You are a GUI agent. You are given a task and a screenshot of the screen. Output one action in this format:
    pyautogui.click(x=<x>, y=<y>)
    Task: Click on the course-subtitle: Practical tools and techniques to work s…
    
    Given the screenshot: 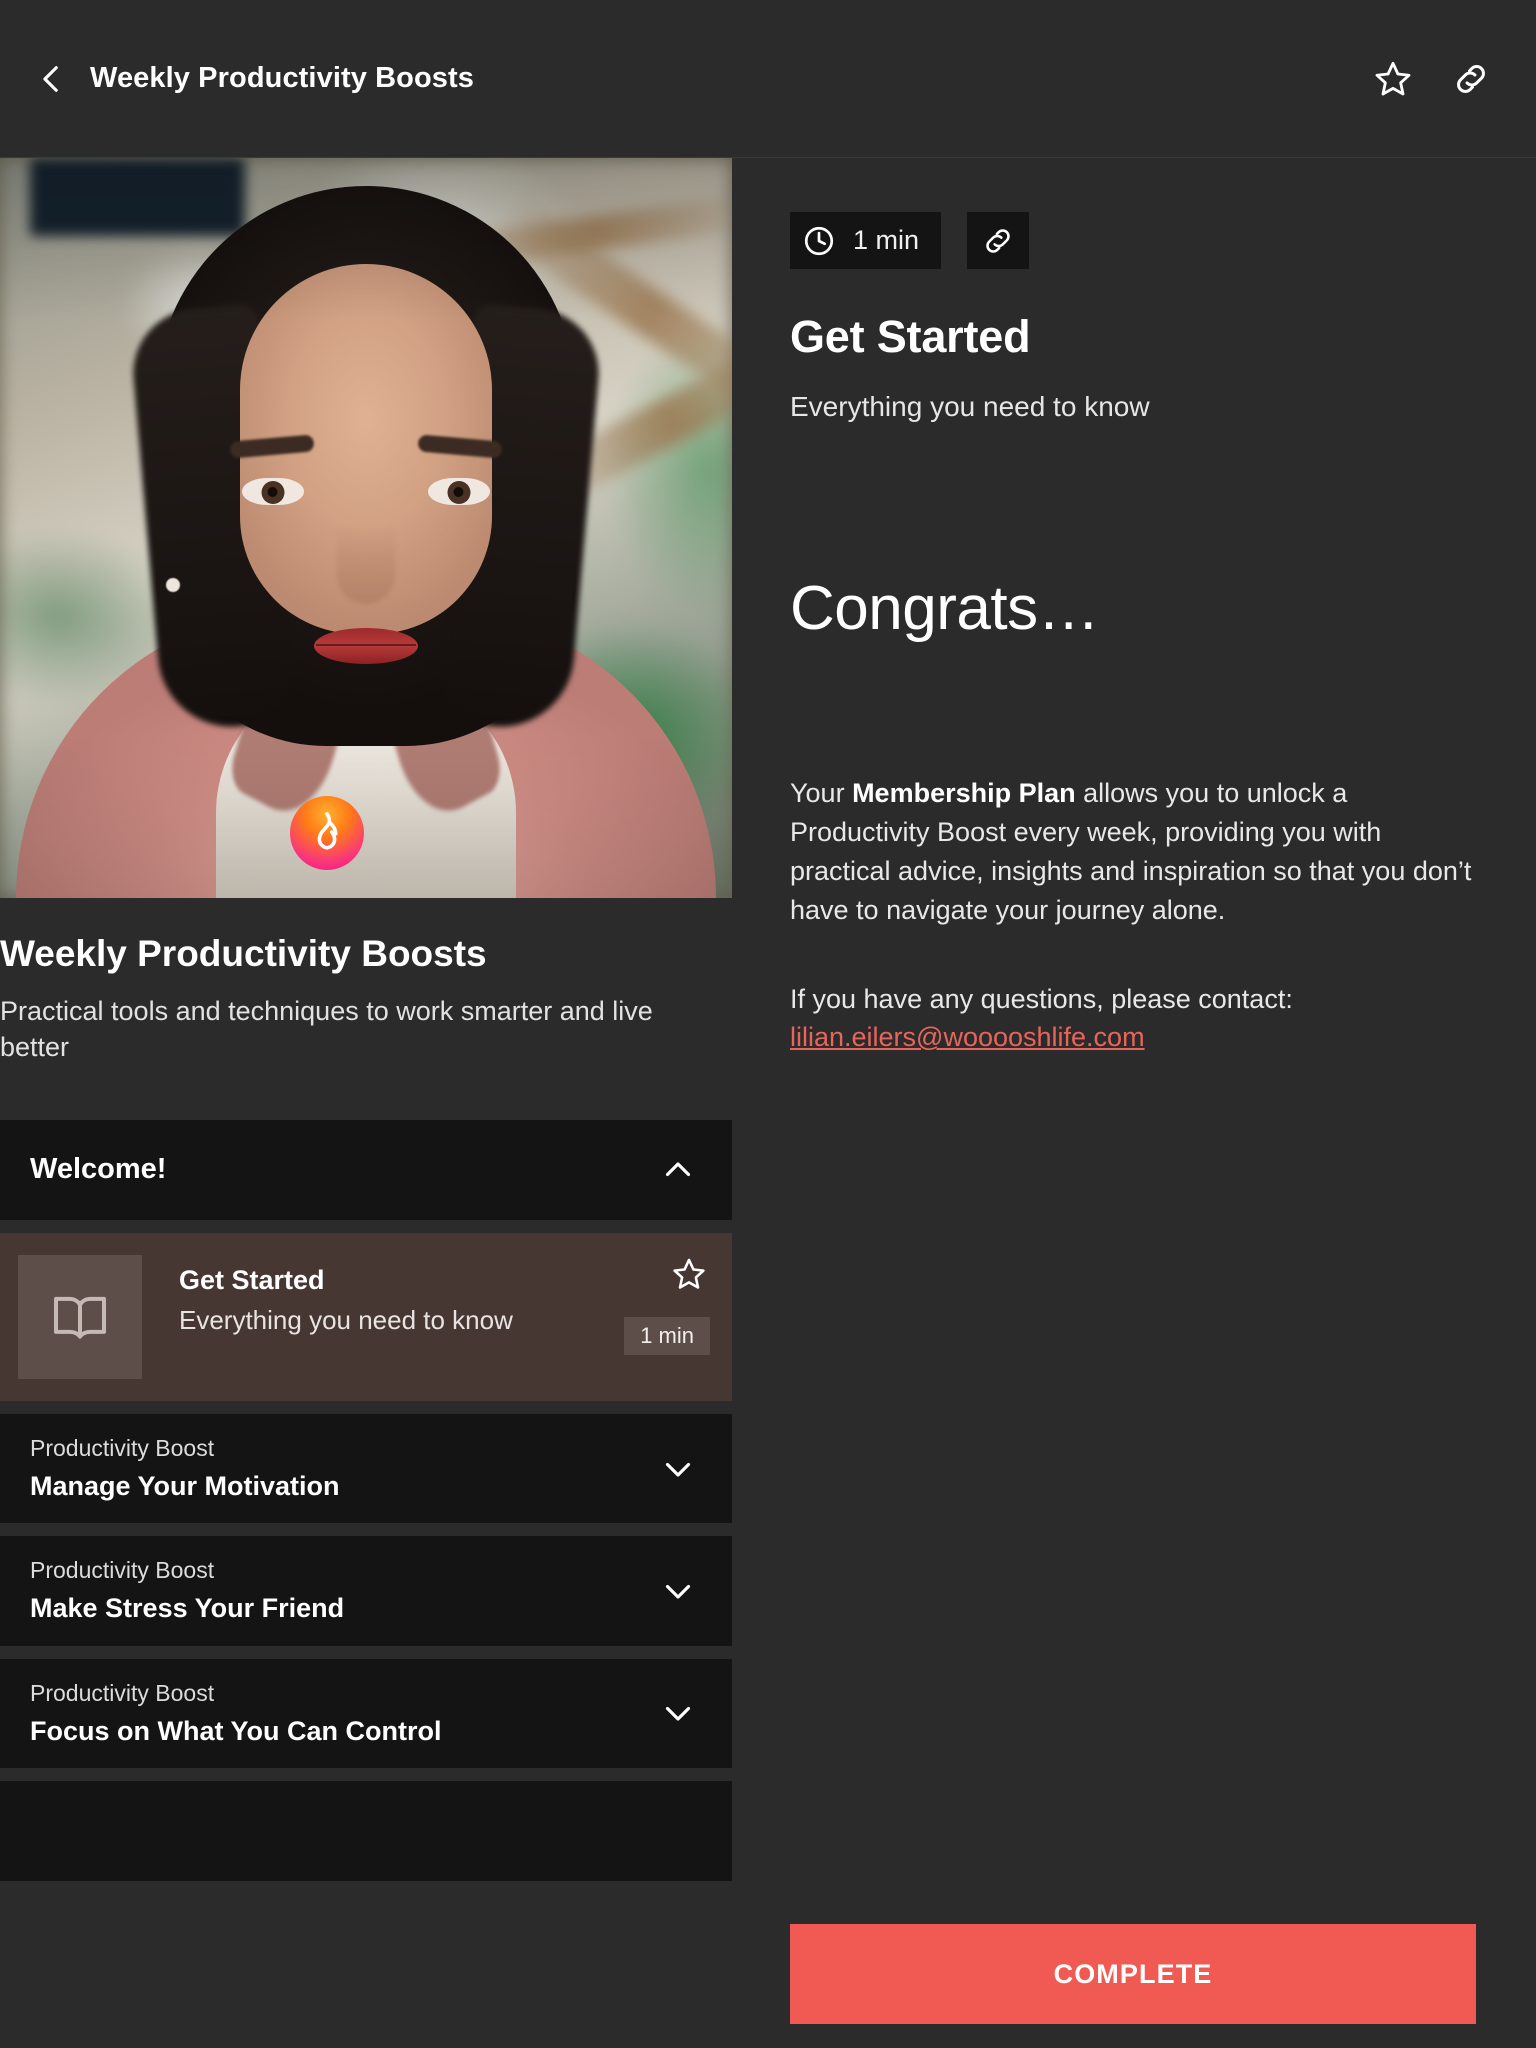 What is the action you would take?
    pyautogui.click(x=326, y=1029)
    